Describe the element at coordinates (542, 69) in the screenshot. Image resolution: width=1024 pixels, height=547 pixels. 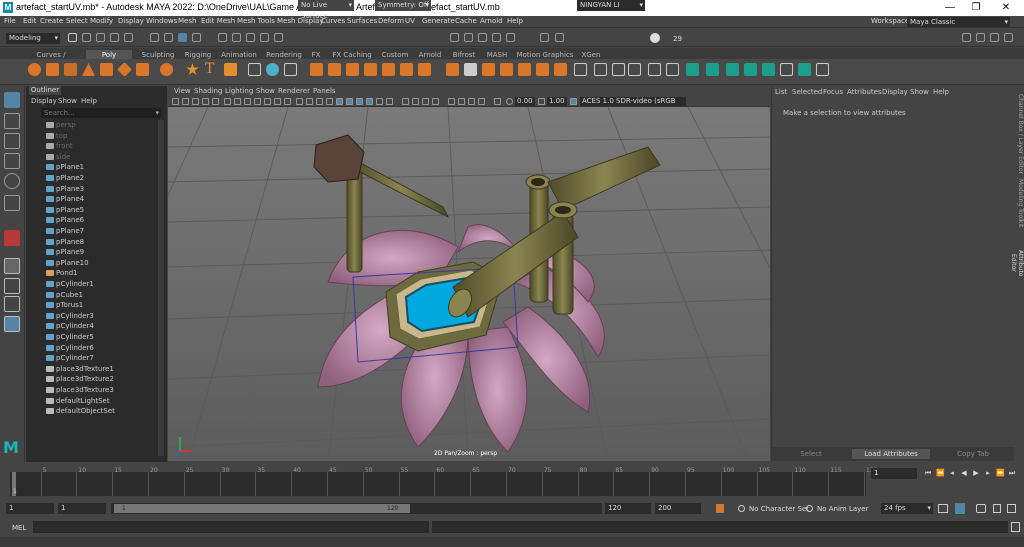
I see `target-weld-icon` at that location.